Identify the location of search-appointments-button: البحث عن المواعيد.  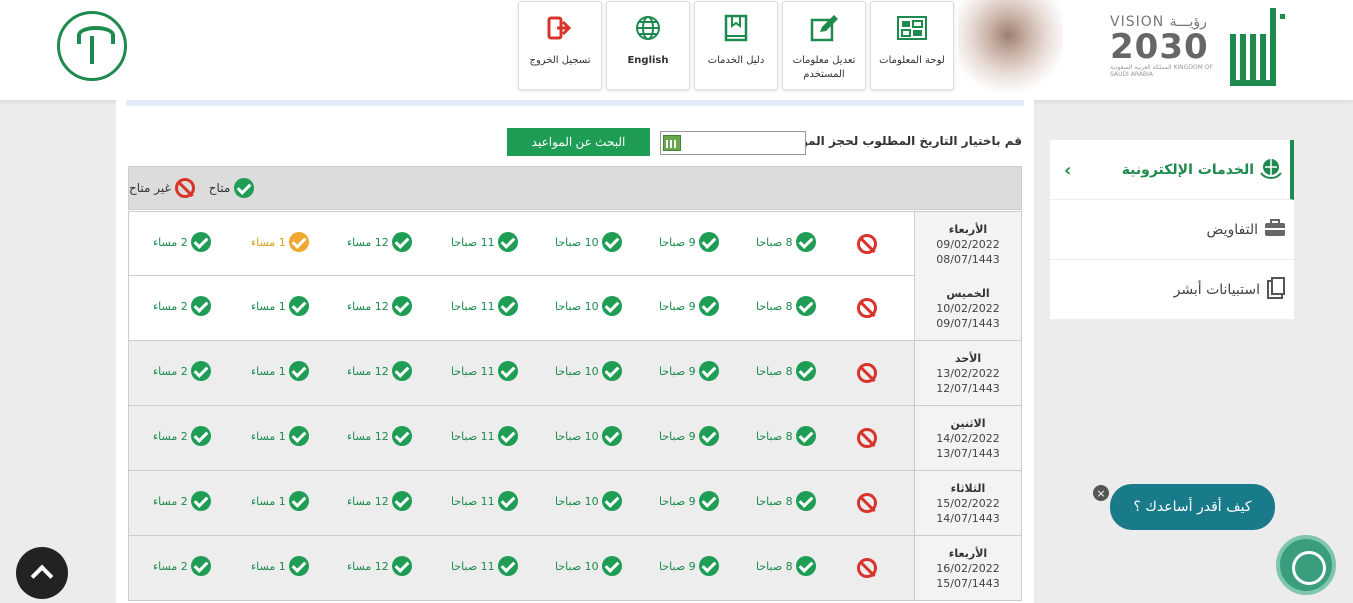
(578, 142).